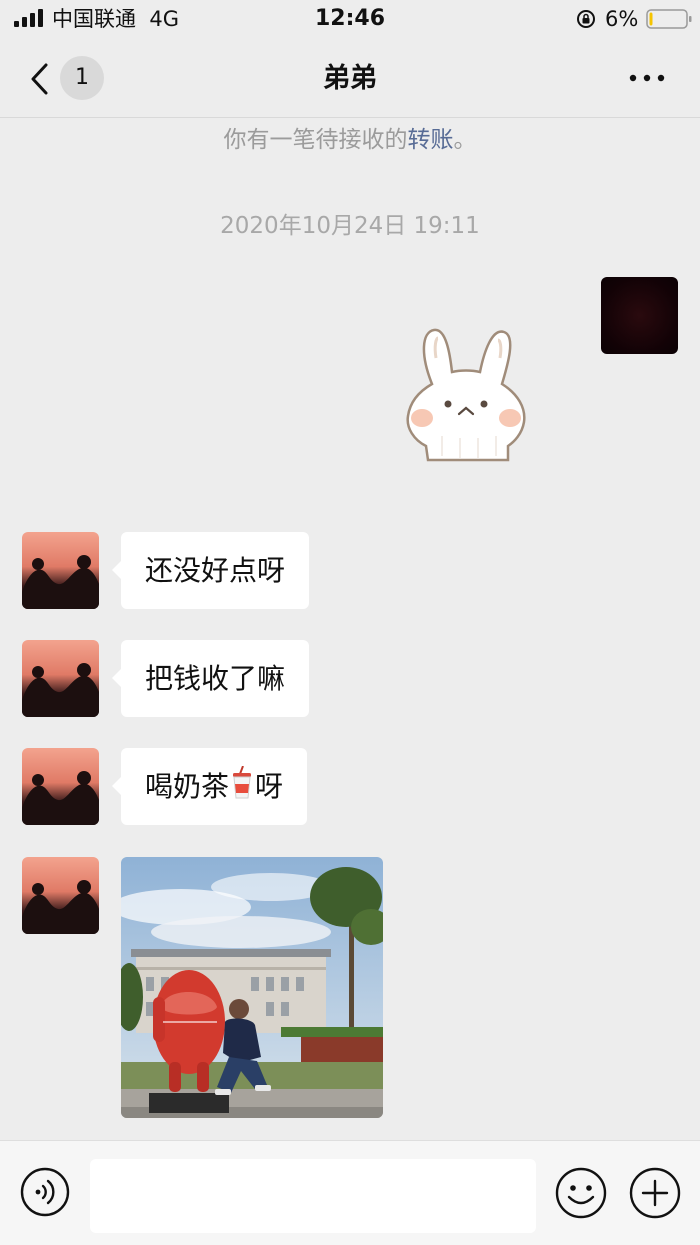  I want to click on campus-photo, so click(252, 987).